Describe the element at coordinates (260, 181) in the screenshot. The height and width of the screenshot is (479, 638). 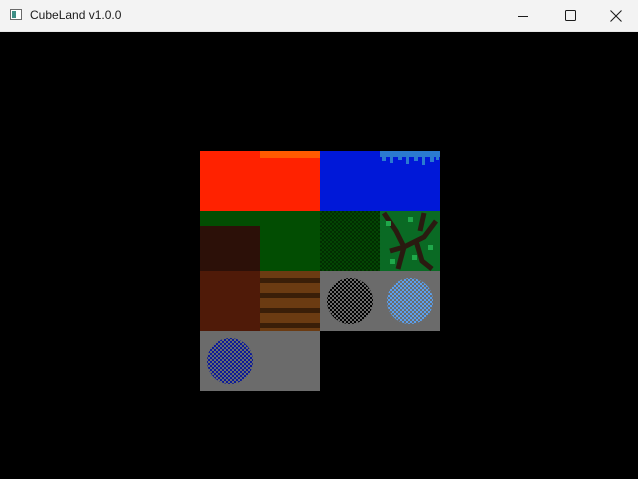
I see `tile-lava` at that location.